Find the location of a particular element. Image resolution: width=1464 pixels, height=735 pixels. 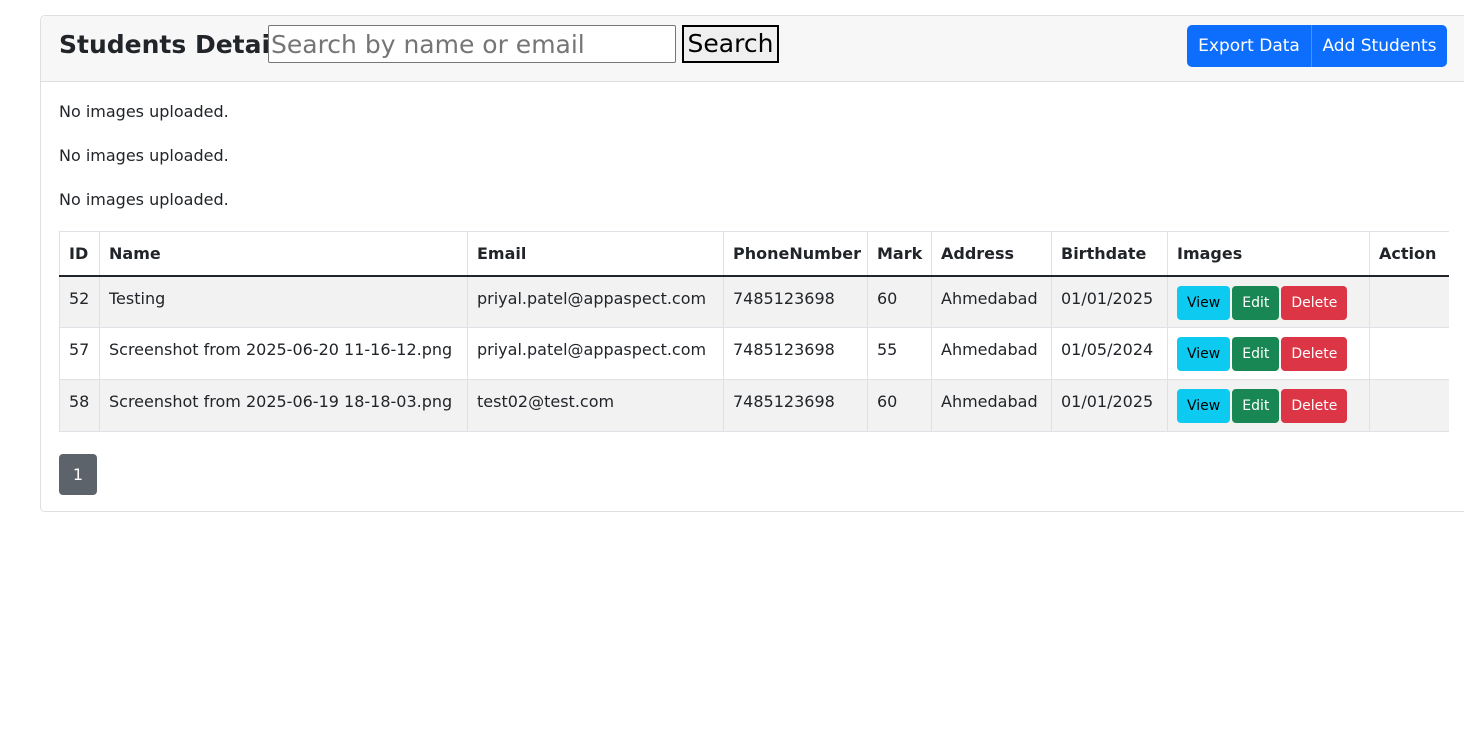

pagination-page-1: 1 is located at coordinates (78, 474).